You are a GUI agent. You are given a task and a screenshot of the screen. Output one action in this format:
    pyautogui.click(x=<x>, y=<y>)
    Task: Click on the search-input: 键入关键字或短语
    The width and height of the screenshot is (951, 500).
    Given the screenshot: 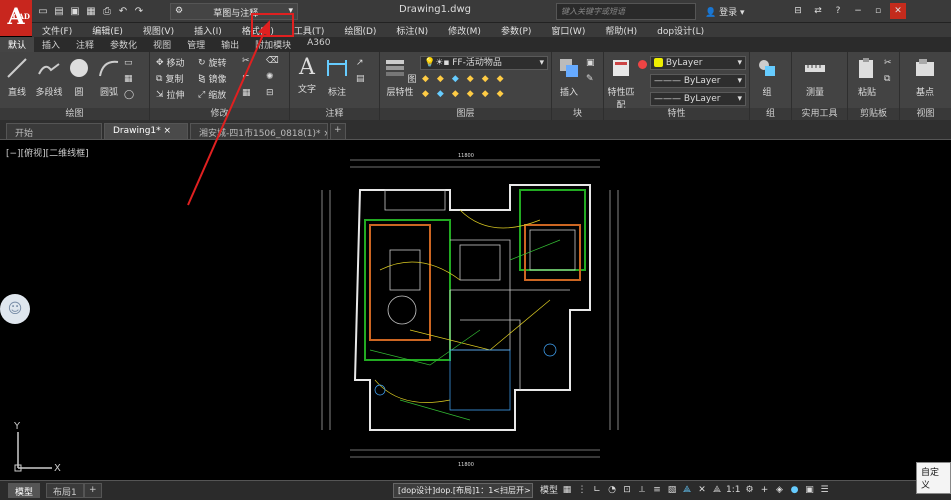 What is the action you would take?
    pyautogui.click(x=626, y=11)
    